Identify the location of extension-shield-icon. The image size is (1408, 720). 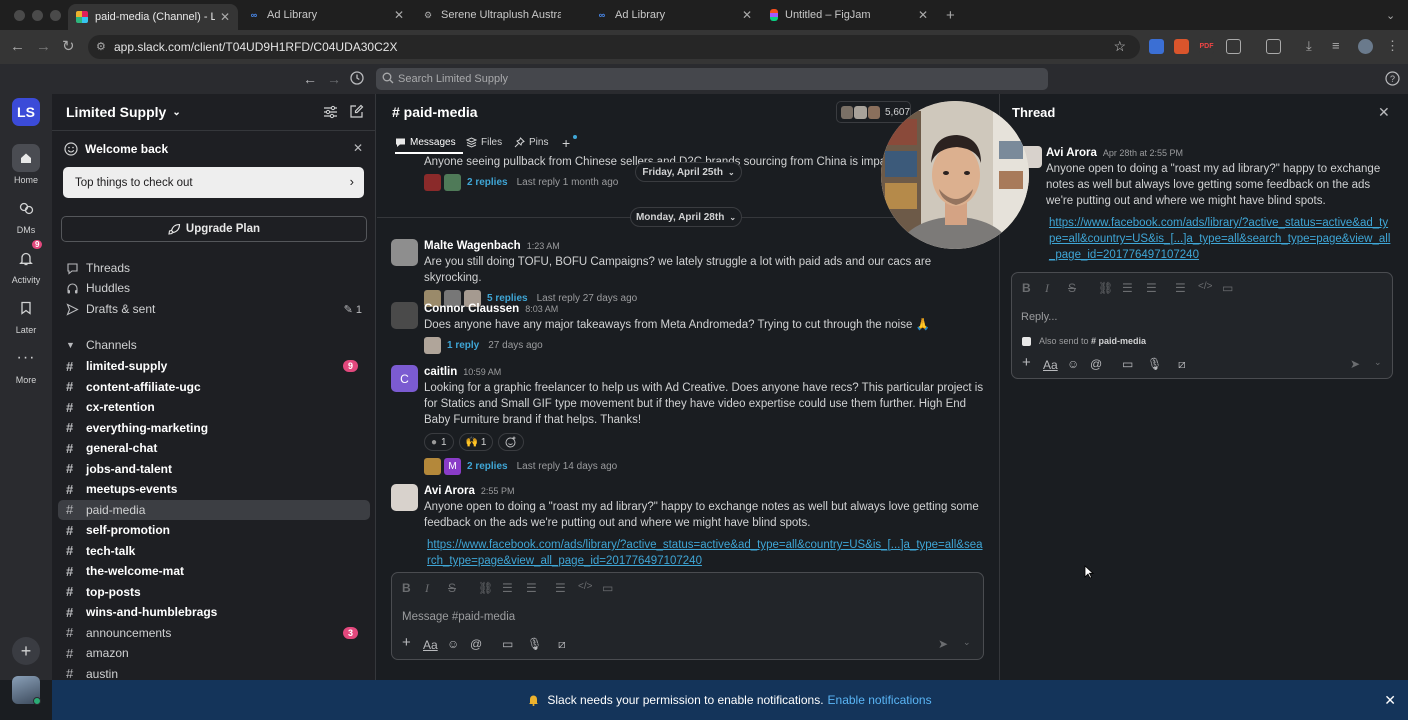
(1156, 46).